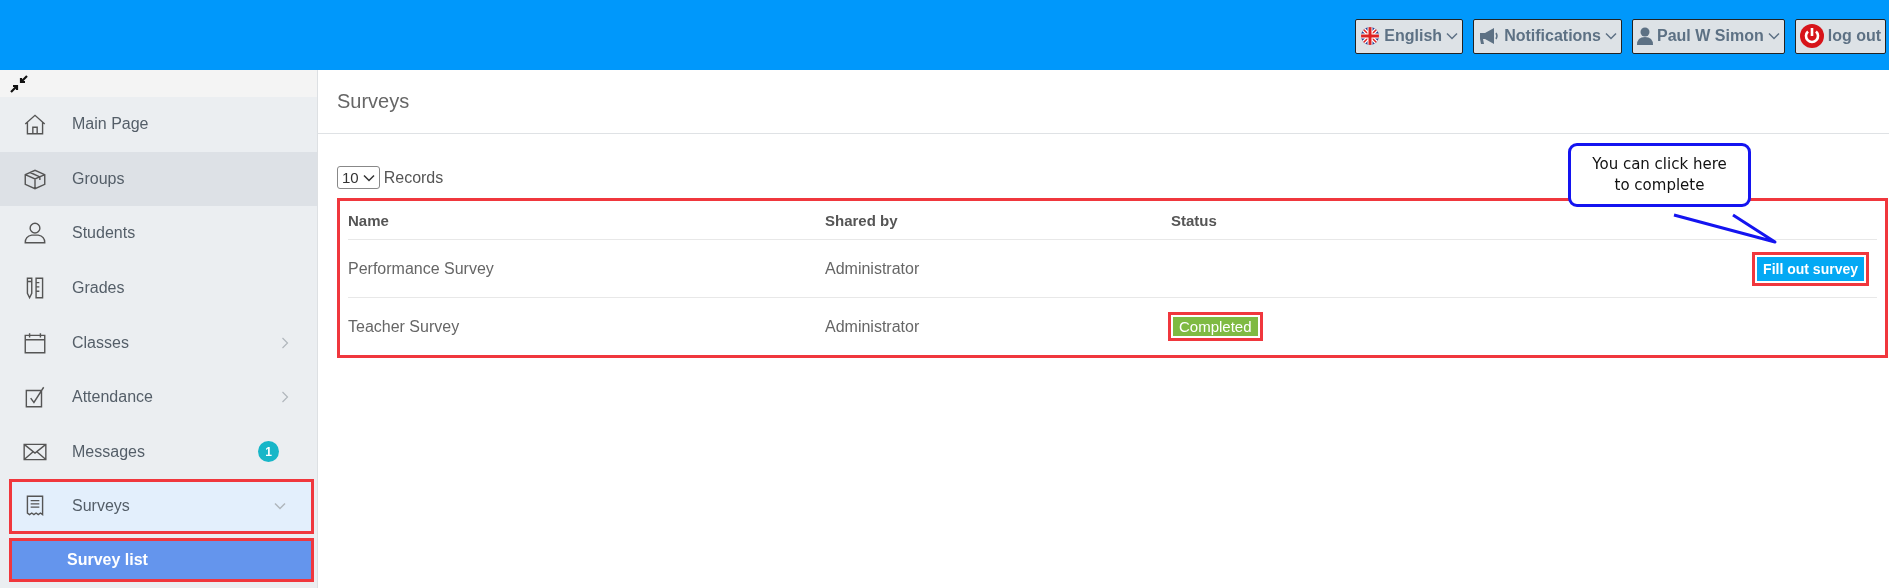 The image size is (1889, 588). Describe the element at coordinates (161, 506) in the screenshot. I see `sidebar-item: Surveys` at that location.